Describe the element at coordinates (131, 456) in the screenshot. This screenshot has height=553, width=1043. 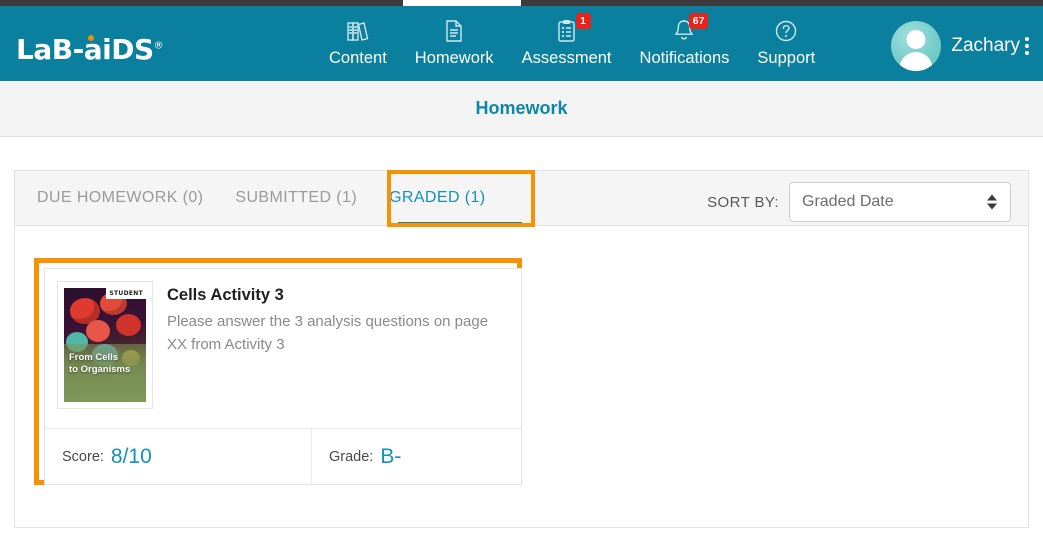
I see `score-value: 8/10` at that location.